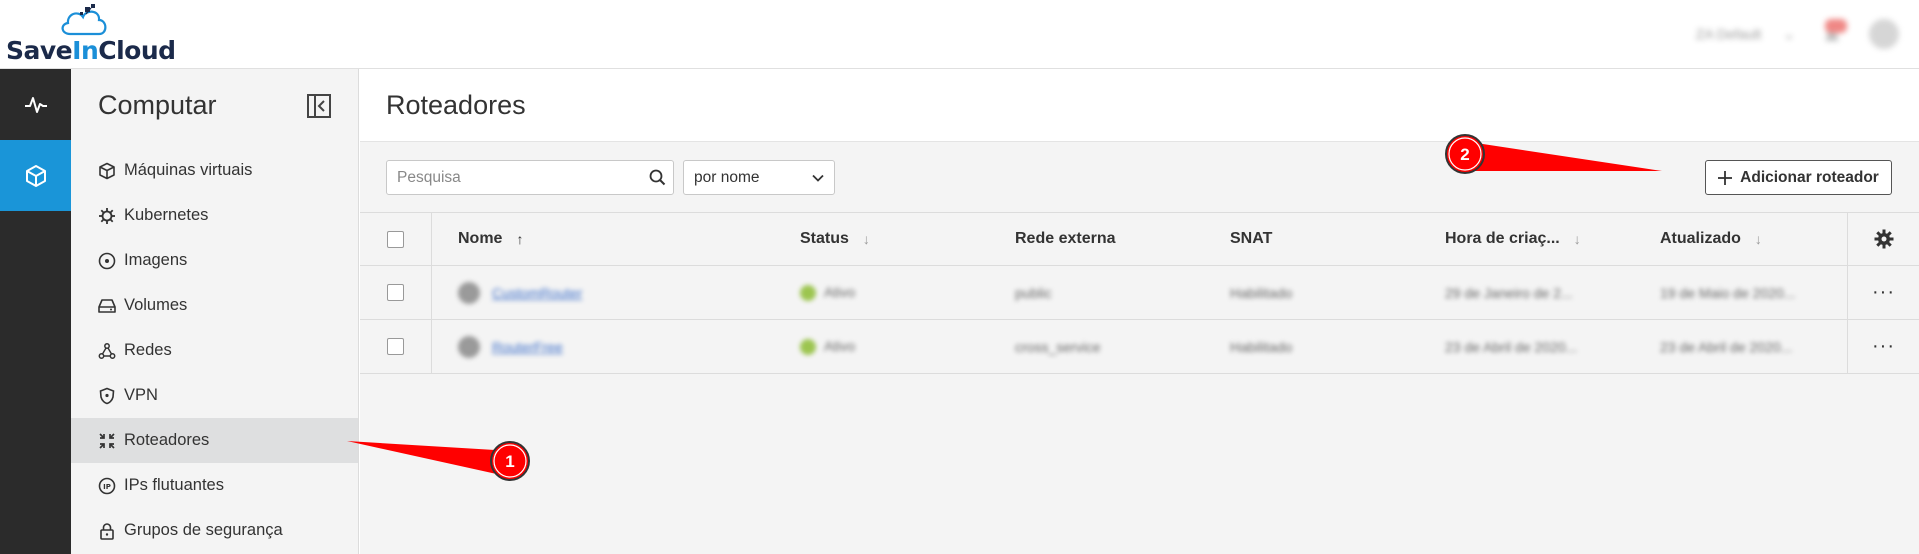 This screenshot has height=554, width=1919. What do you see at coordinates (1139, 177) in the screenshot?
I see `toolbar: por nome Adicionar roteador` at bounding box center [1139, 177].